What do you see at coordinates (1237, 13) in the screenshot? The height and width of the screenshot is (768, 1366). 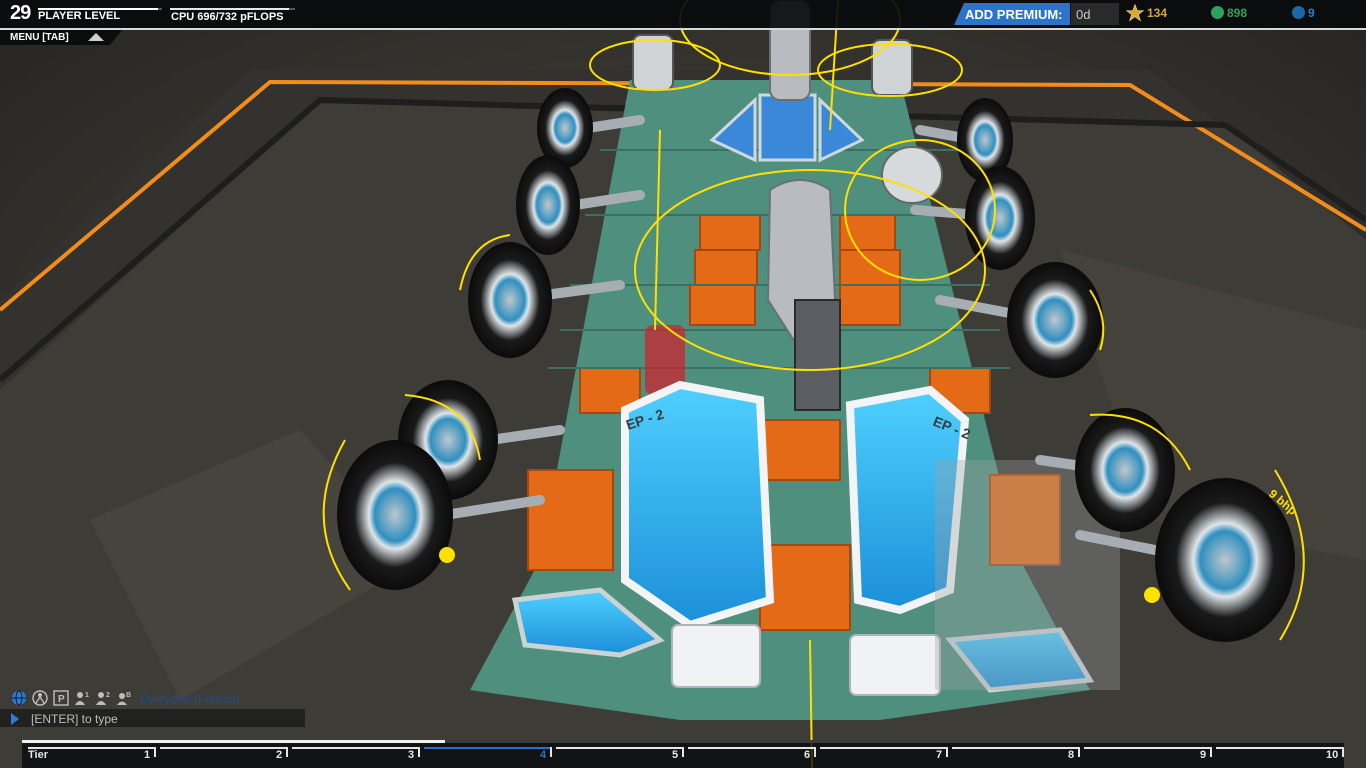 I see `robits-count: 898` at bounding box center [1237, 13].